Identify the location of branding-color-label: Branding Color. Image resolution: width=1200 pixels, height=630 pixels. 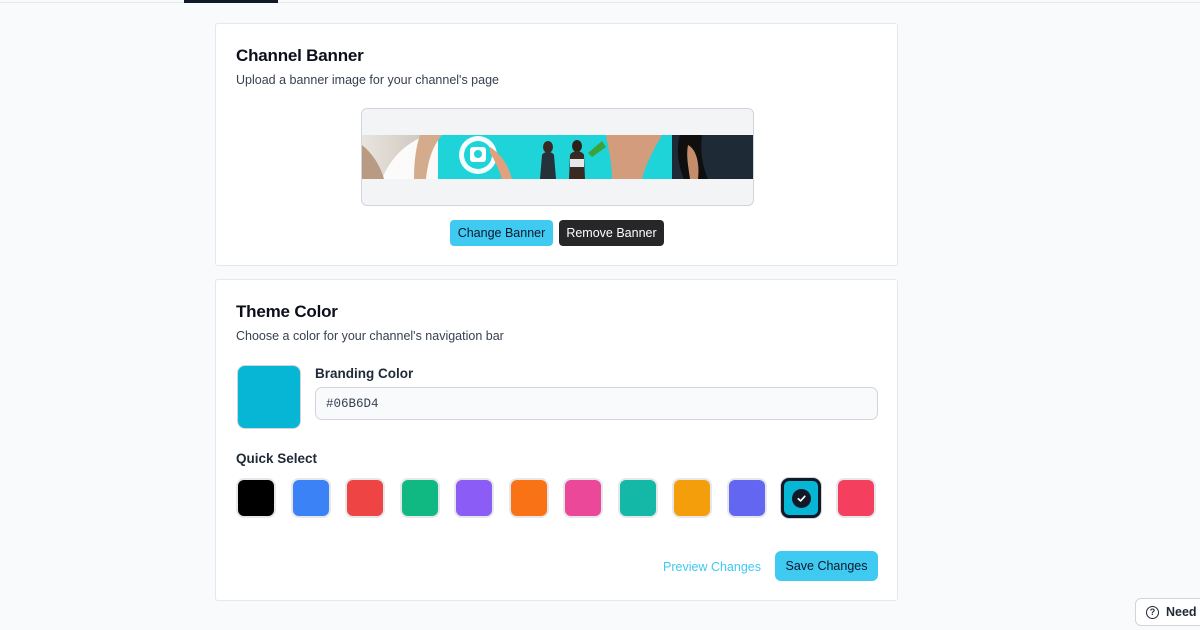
(364, 373).